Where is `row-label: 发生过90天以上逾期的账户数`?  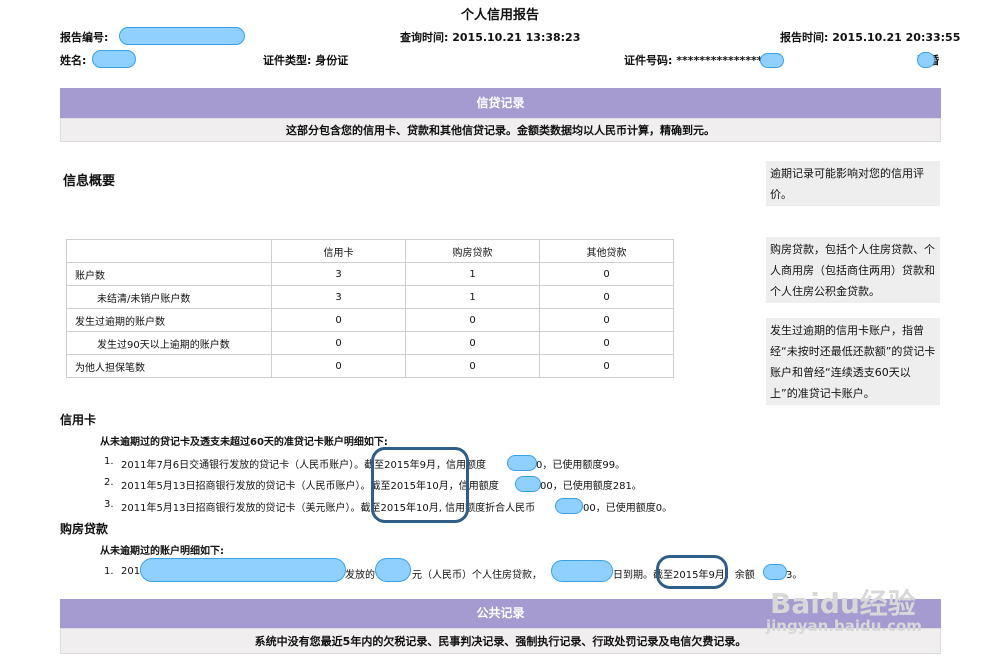 row-label: 发生过90天以上逾期的账户数 is located at coordinates (169, 343).